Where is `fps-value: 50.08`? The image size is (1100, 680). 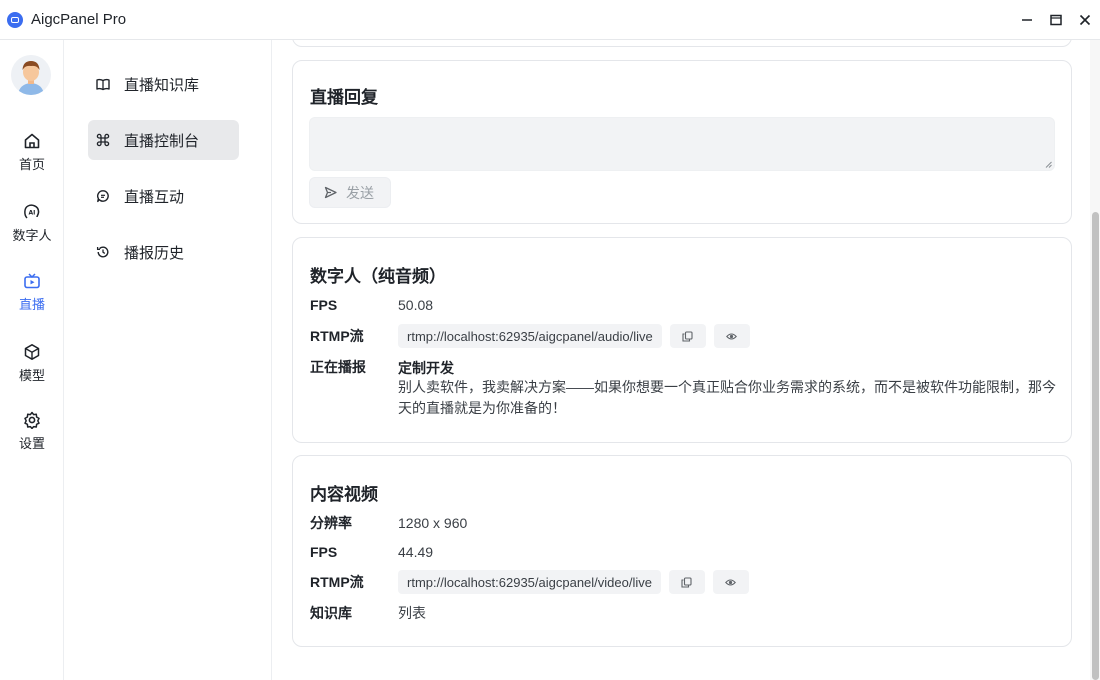 fps-value: 50.08 is located at coordinates (416, 305).